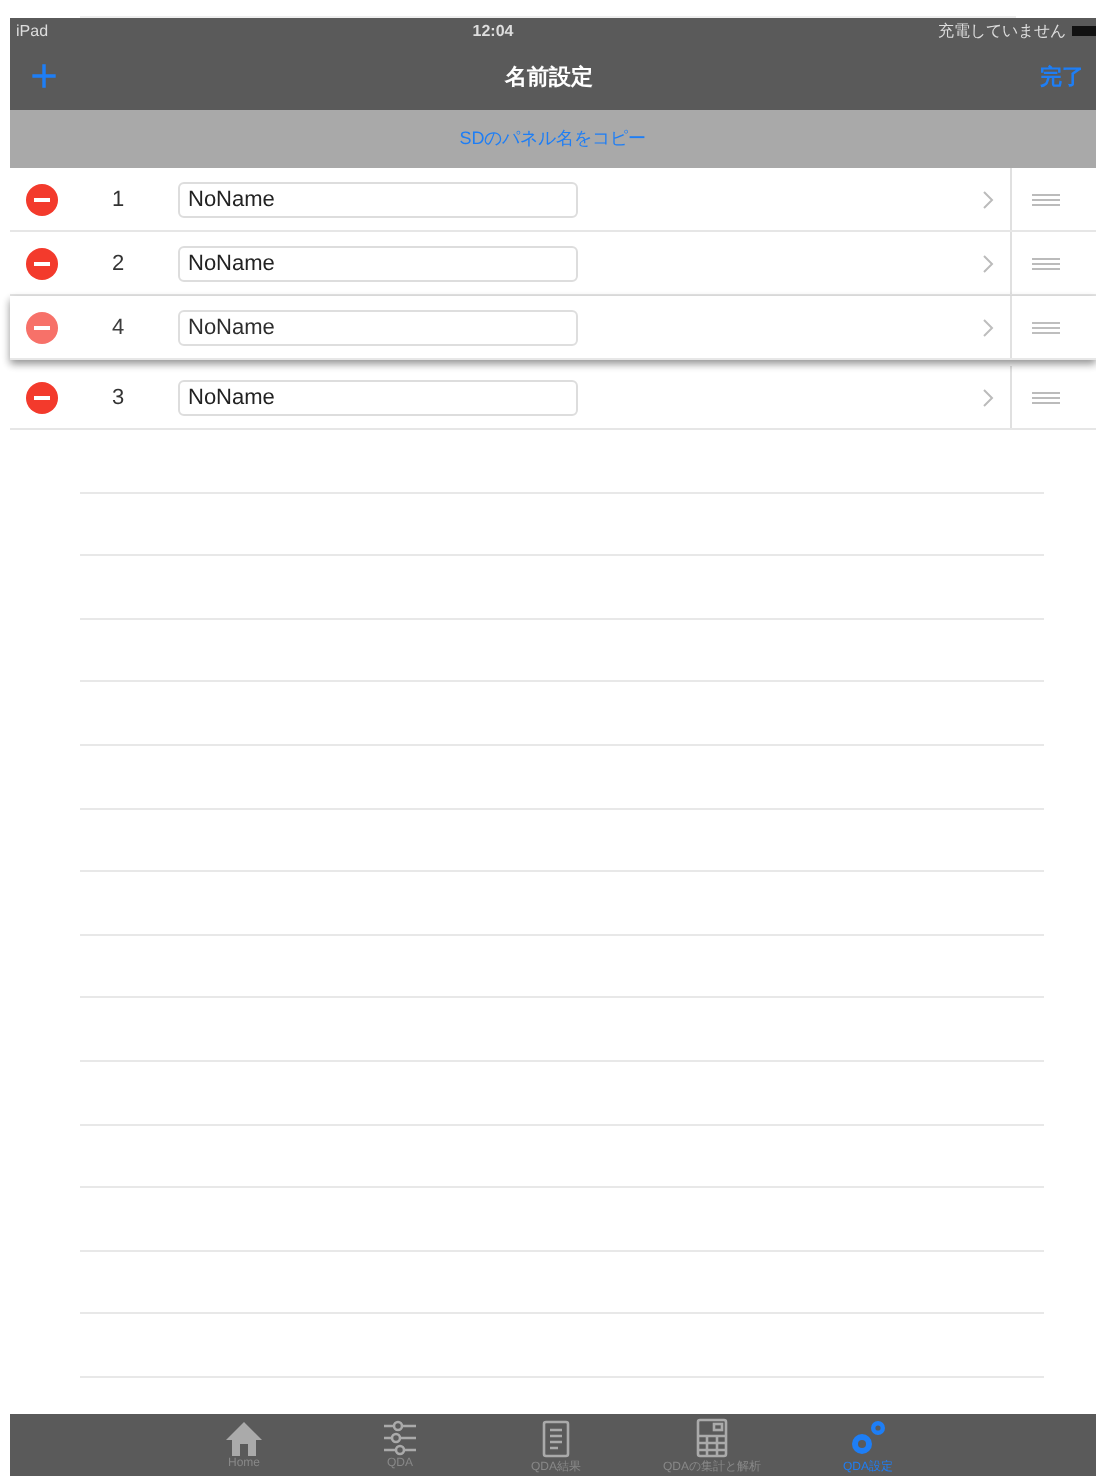 This screenshot has height=1476, width=1096. I want to click on table-row: 4 NoName, so click(553, 328).